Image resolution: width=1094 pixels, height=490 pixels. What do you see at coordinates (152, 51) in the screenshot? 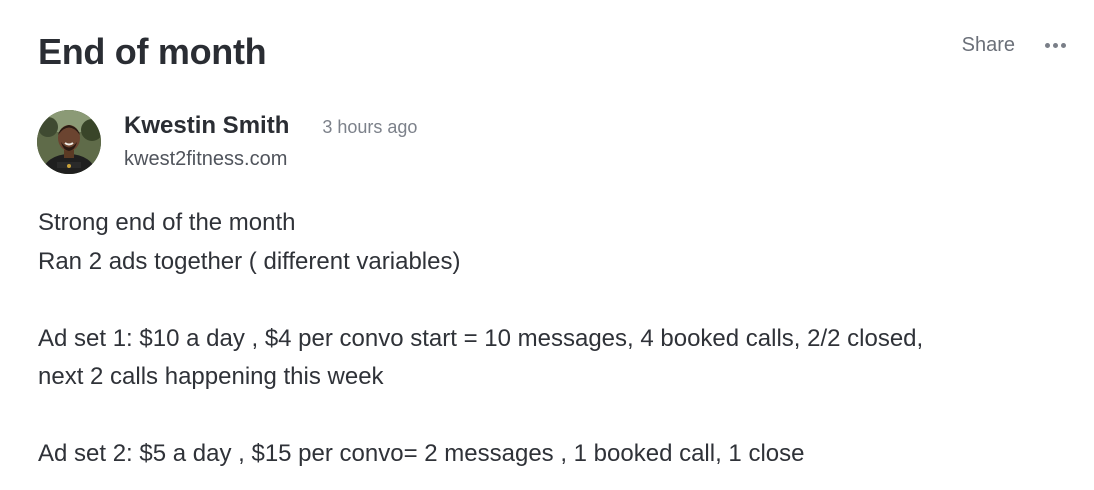
I see `post-title: End of month` at bounding box center [152, 51].